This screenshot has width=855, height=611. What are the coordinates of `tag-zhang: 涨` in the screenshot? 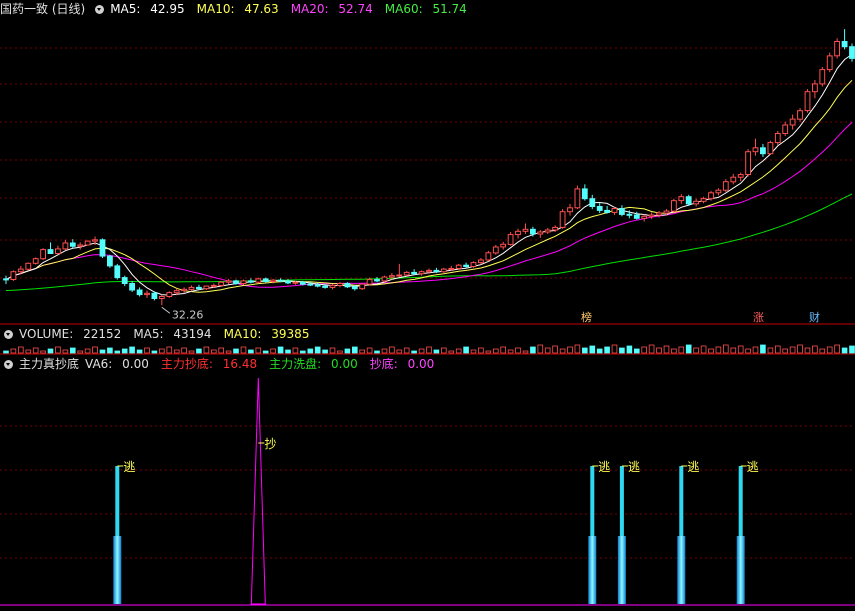 It's located at (758, 318).